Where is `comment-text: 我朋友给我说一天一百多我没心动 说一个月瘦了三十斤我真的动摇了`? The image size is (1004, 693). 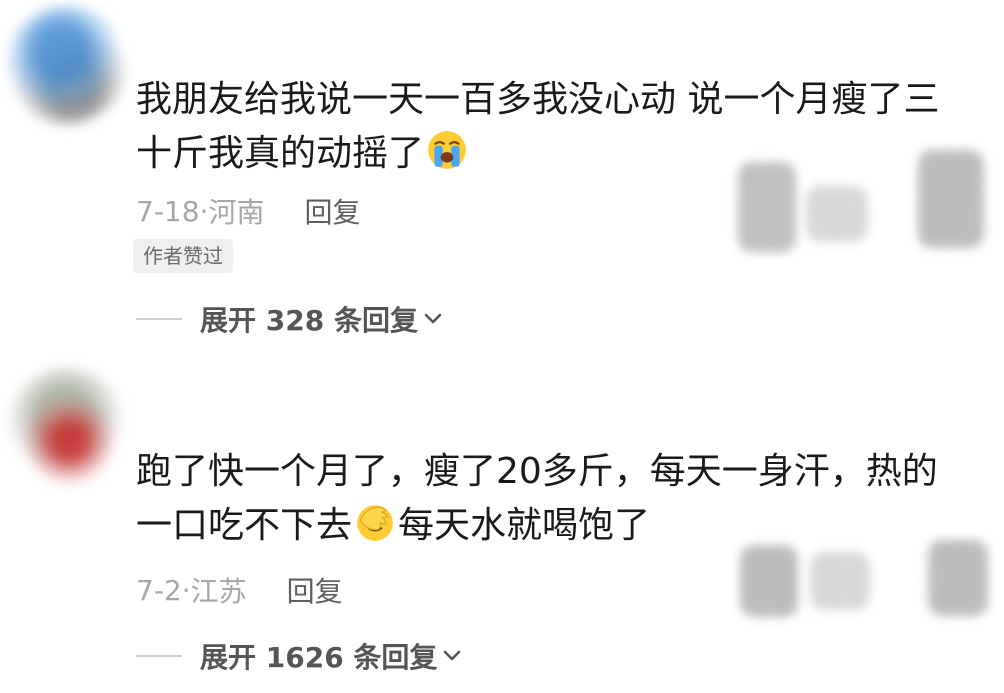
comment-text: 我朋友给我说一天一百多我没心动 说一个月瘦了三十斤我真的动摇了 is located at coordinates (546, 127).